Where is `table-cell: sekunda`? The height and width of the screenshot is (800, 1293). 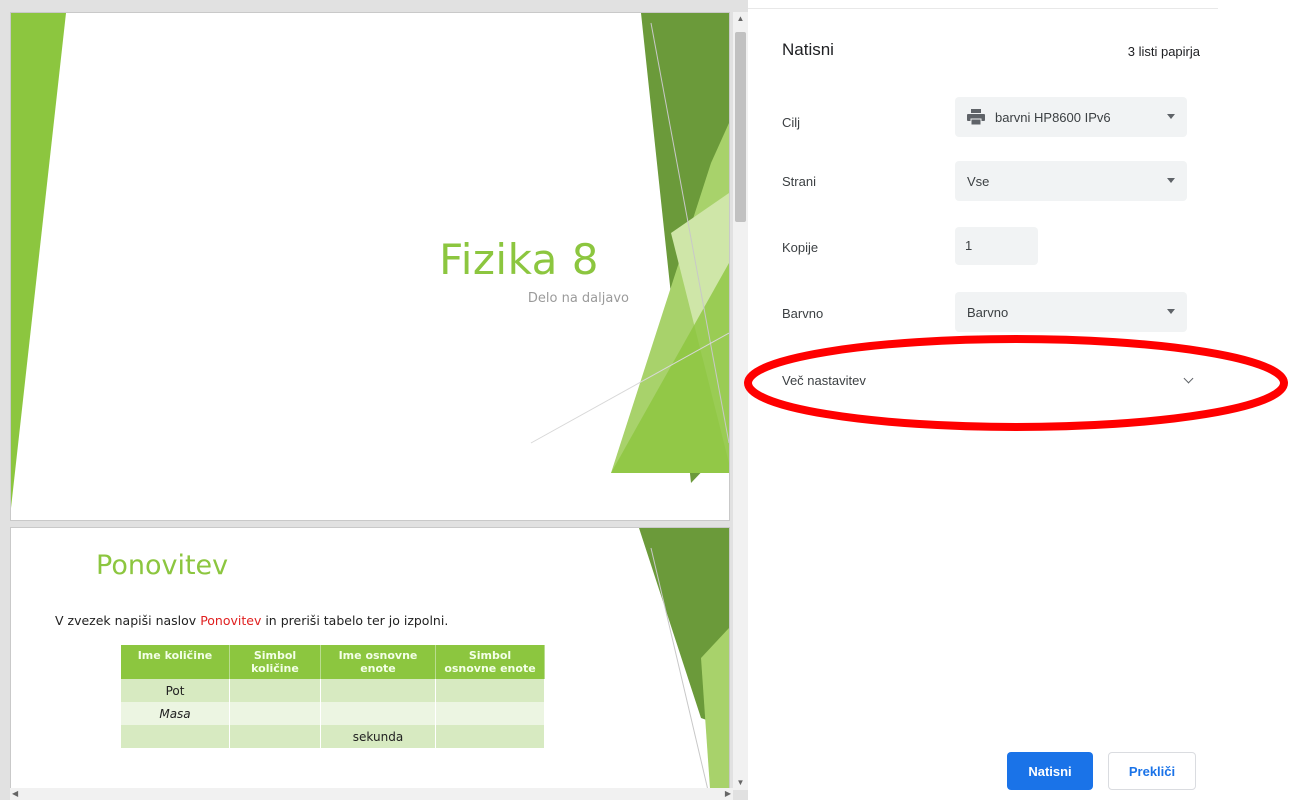 table-cell: sekunda is located at coordinates (378, 736).